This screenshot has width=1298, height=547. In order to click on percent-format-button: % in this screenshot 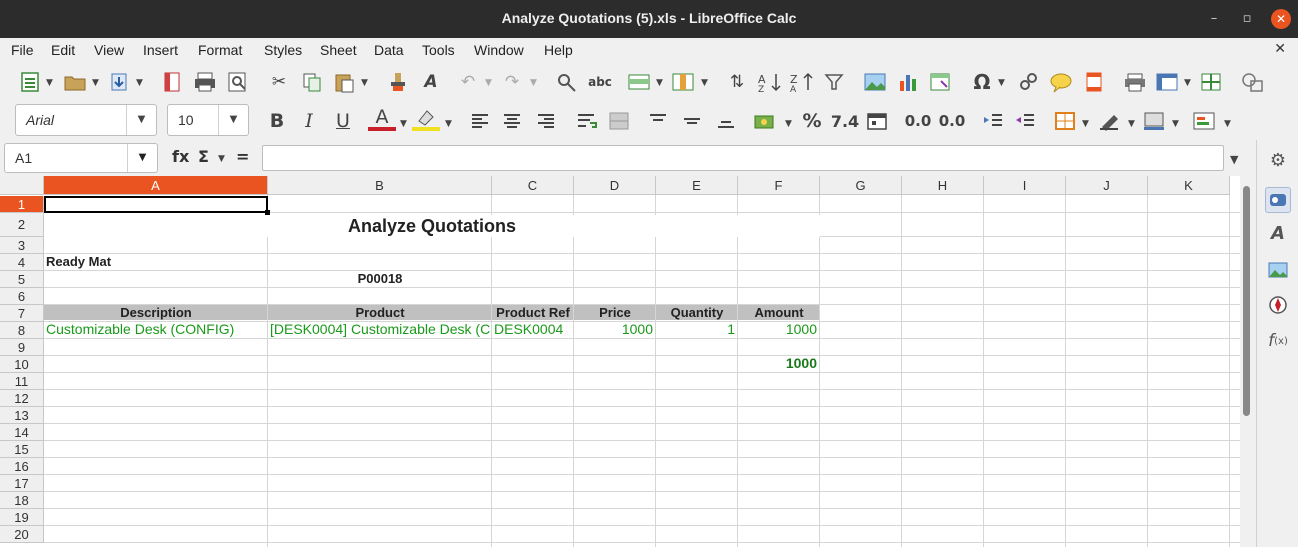, I will do `click(812, 121)`.